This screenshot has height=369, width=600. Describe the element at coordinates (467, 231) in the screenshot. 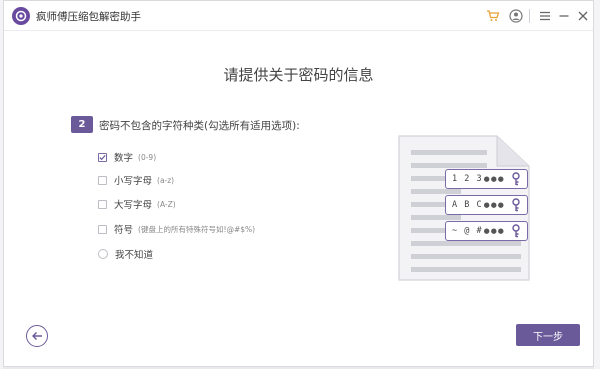

I see `password-chip-text: ~ @ #` at that location.